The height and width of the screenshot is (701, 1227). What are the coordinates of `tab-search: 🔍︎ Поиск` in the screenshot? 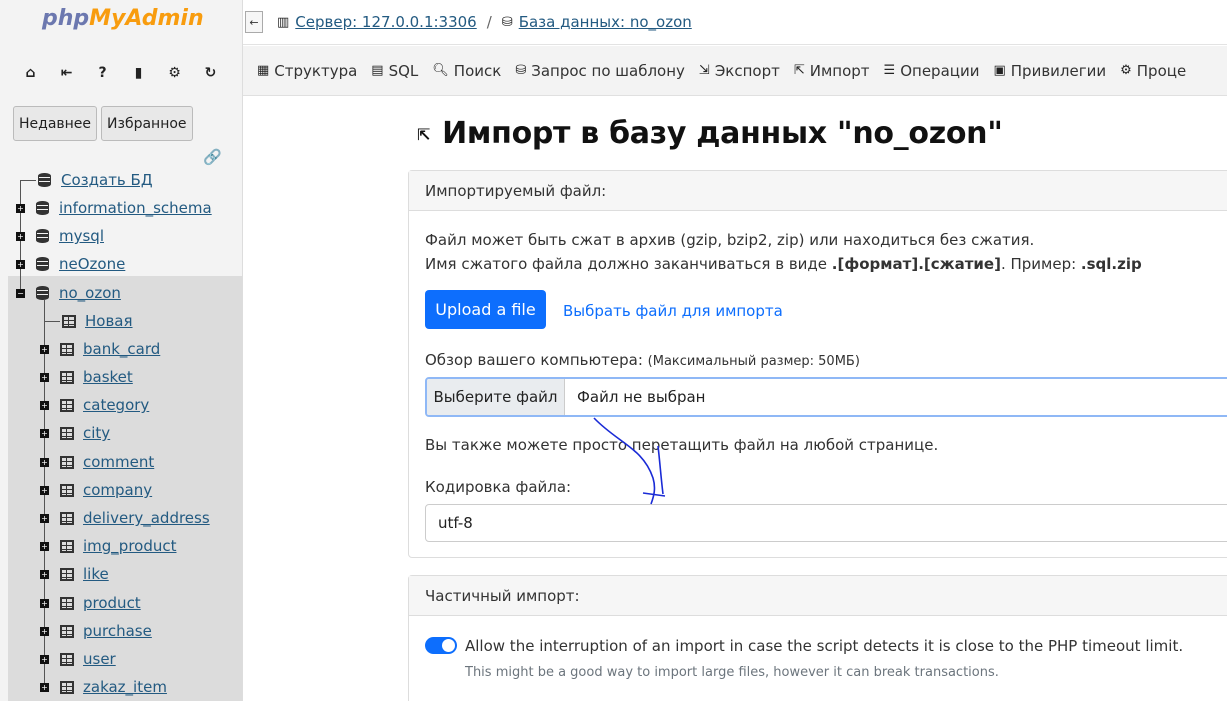 It's located at (466, 71).